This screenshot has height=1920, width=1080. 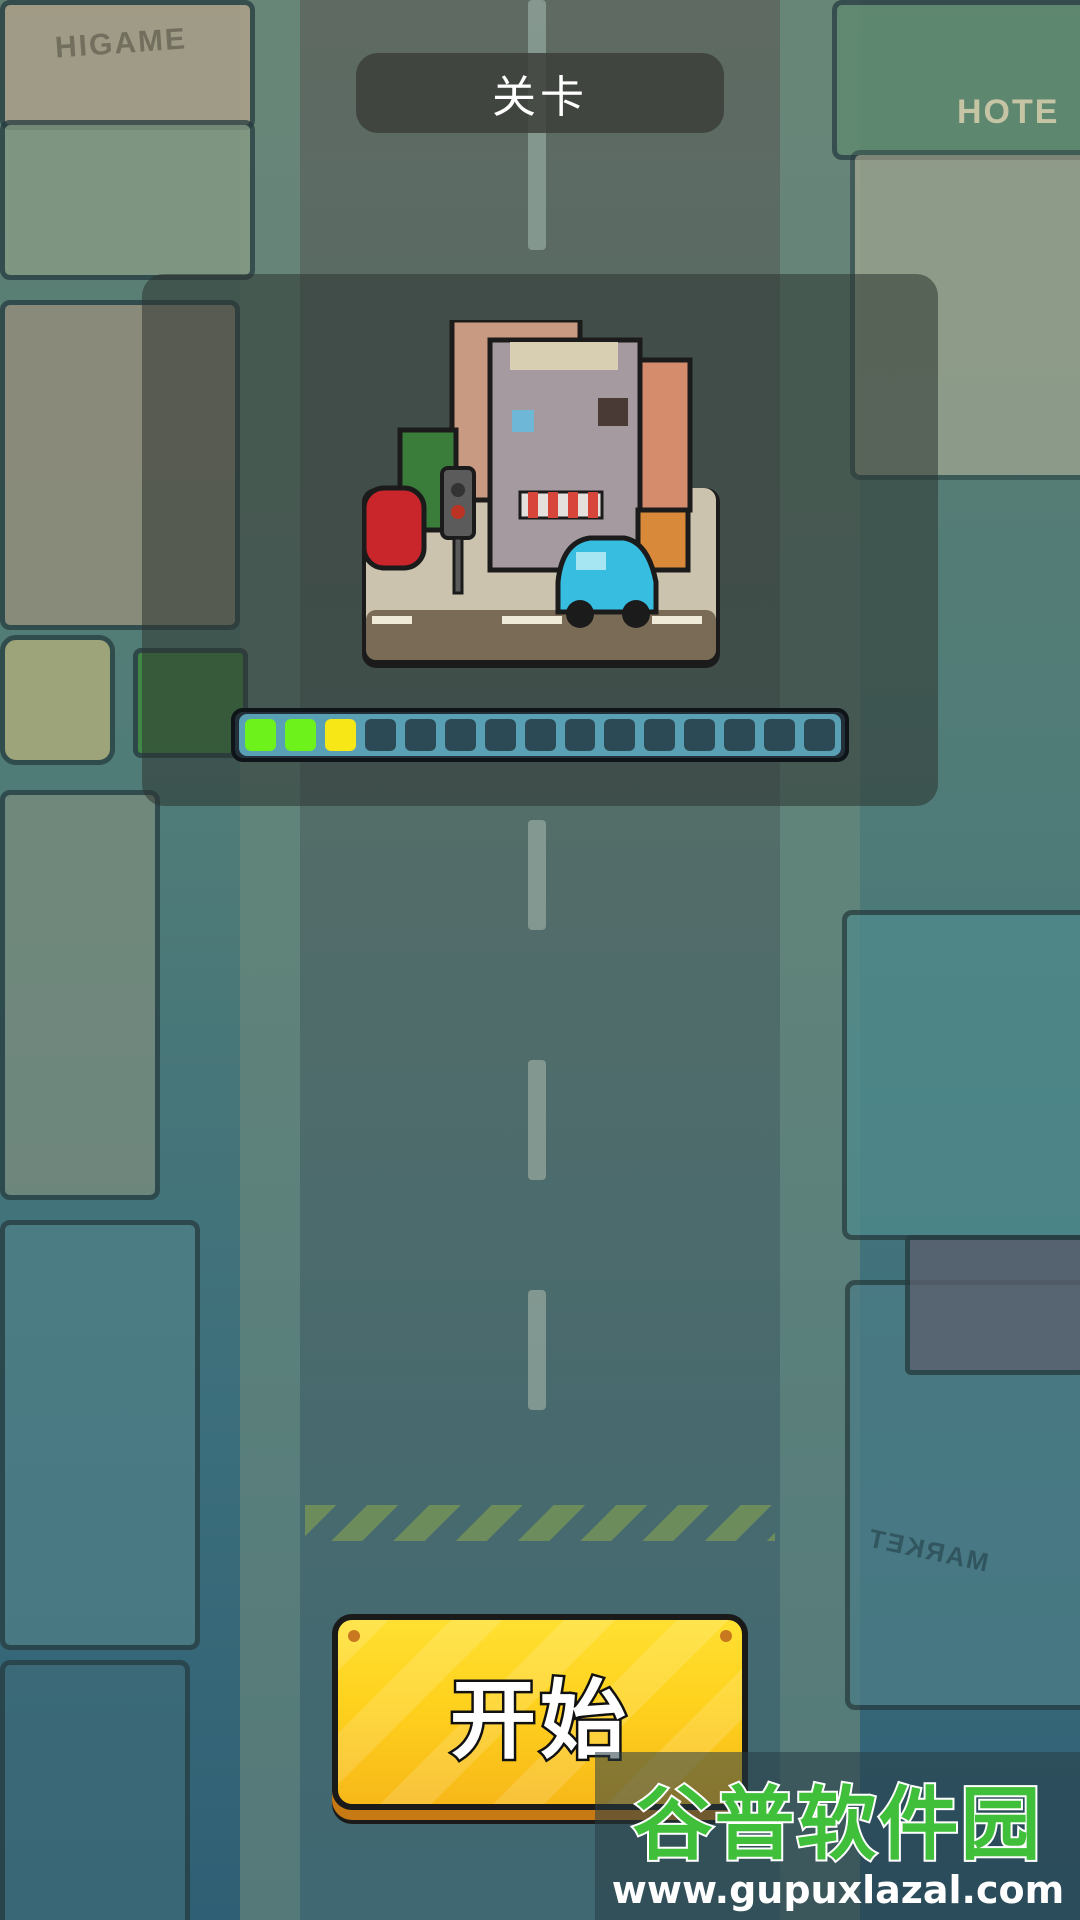 I want to click on bus, so click(x=57, y=700).